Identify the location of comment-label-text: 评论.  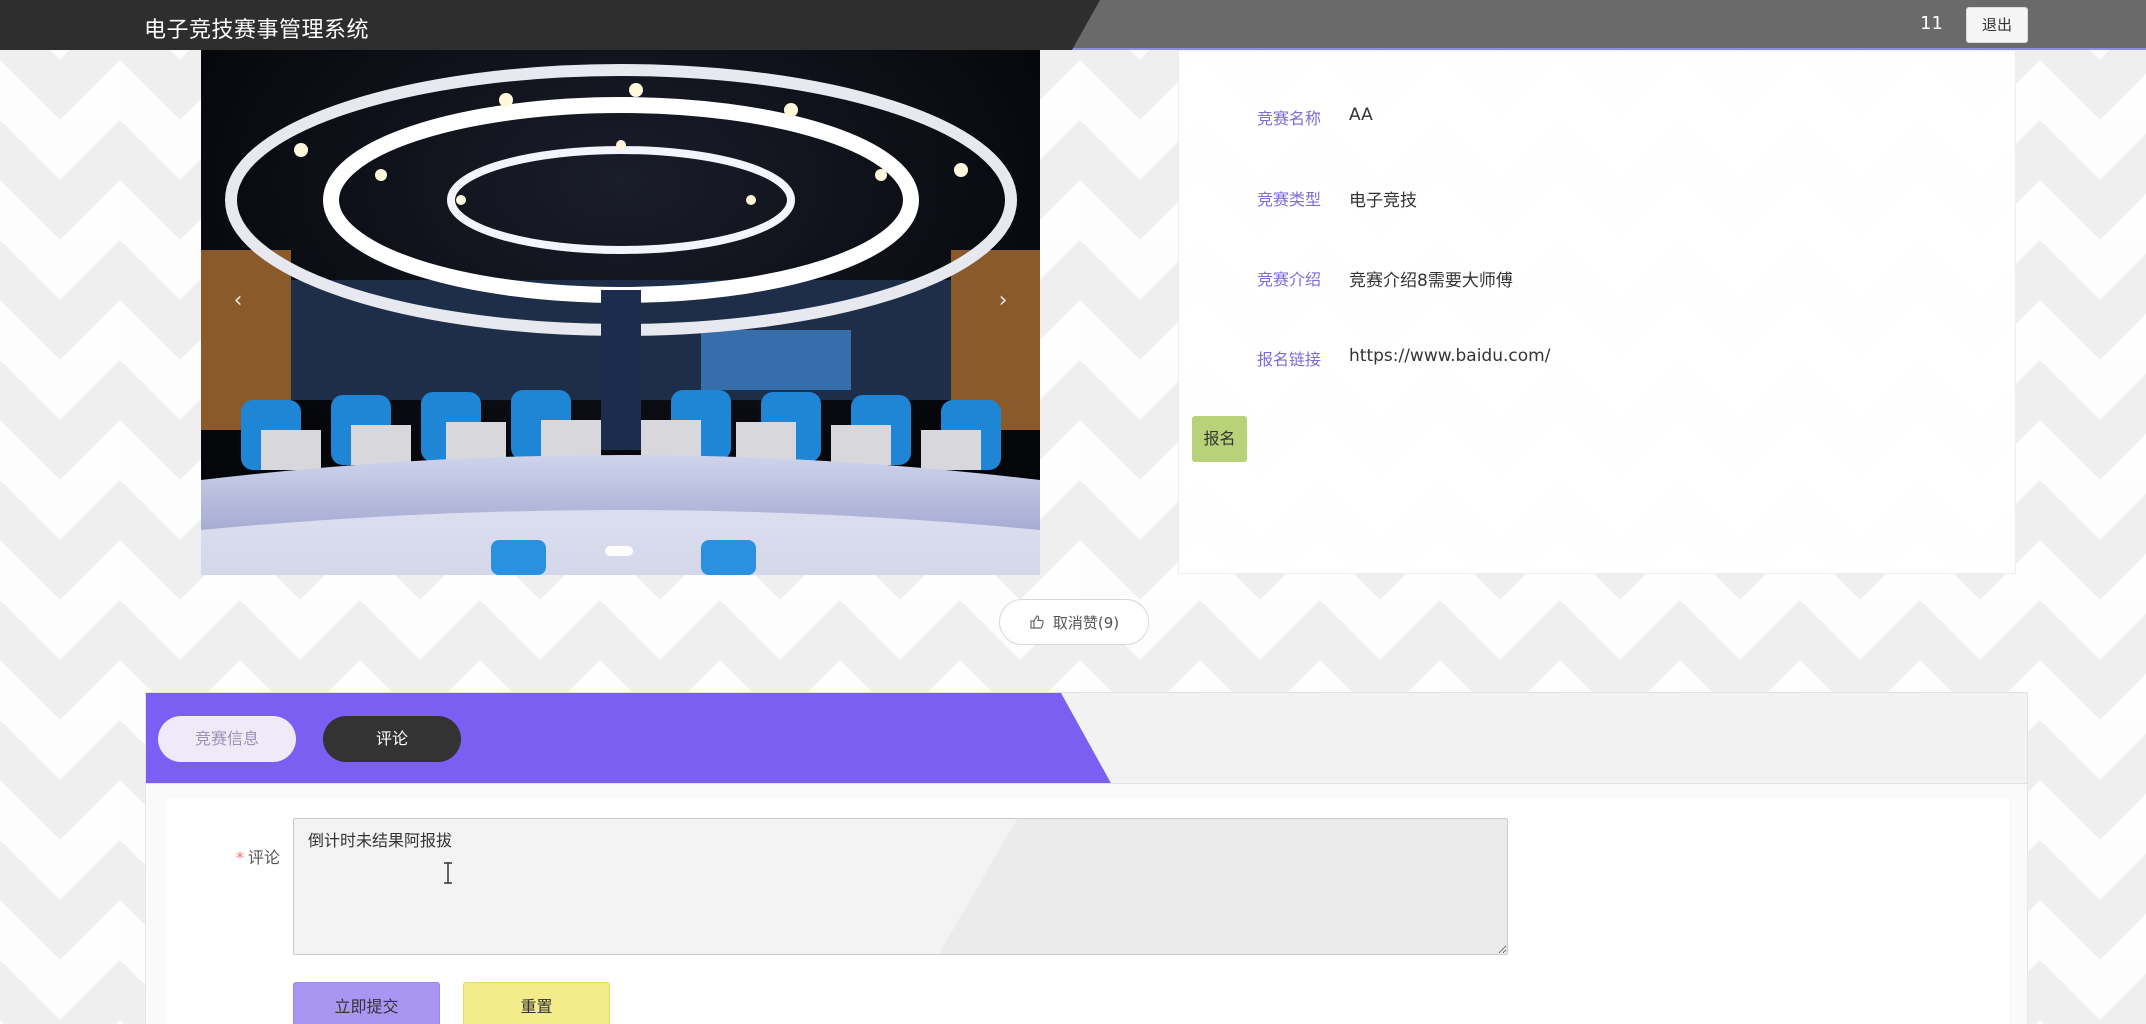
(264, 857).